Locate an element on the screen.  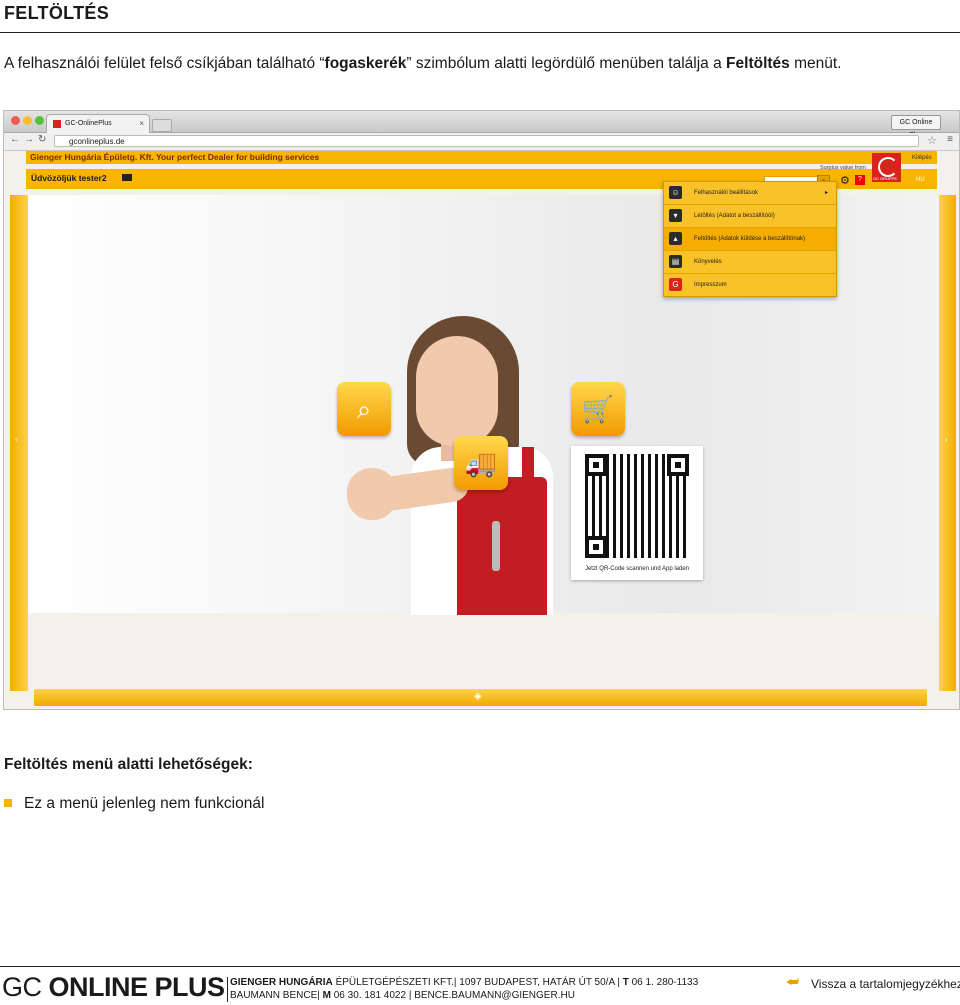
user-settings-icon: ☺ is located at coordinates (675, 192).